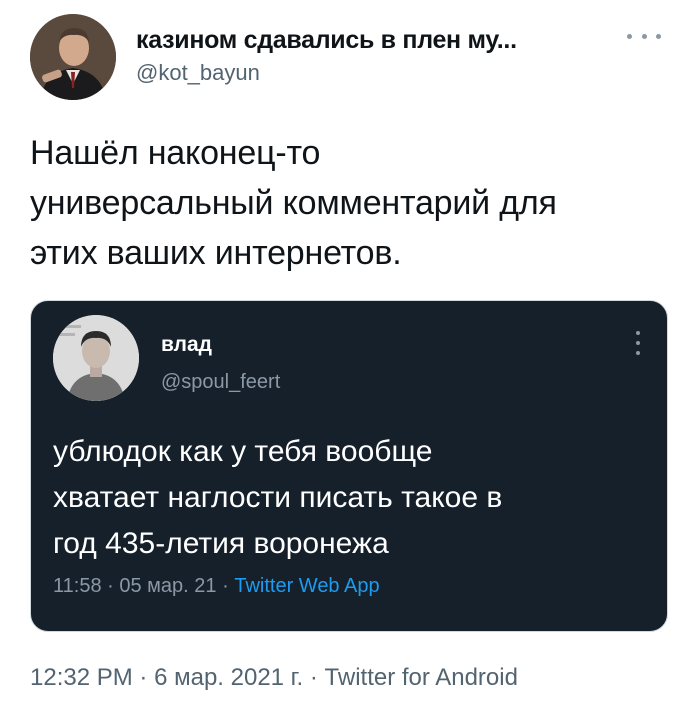  Describe the element at coordinates (216, 253) in the screenshot. I see `tweet-text-line: этих ваших интернетов.` at that location.